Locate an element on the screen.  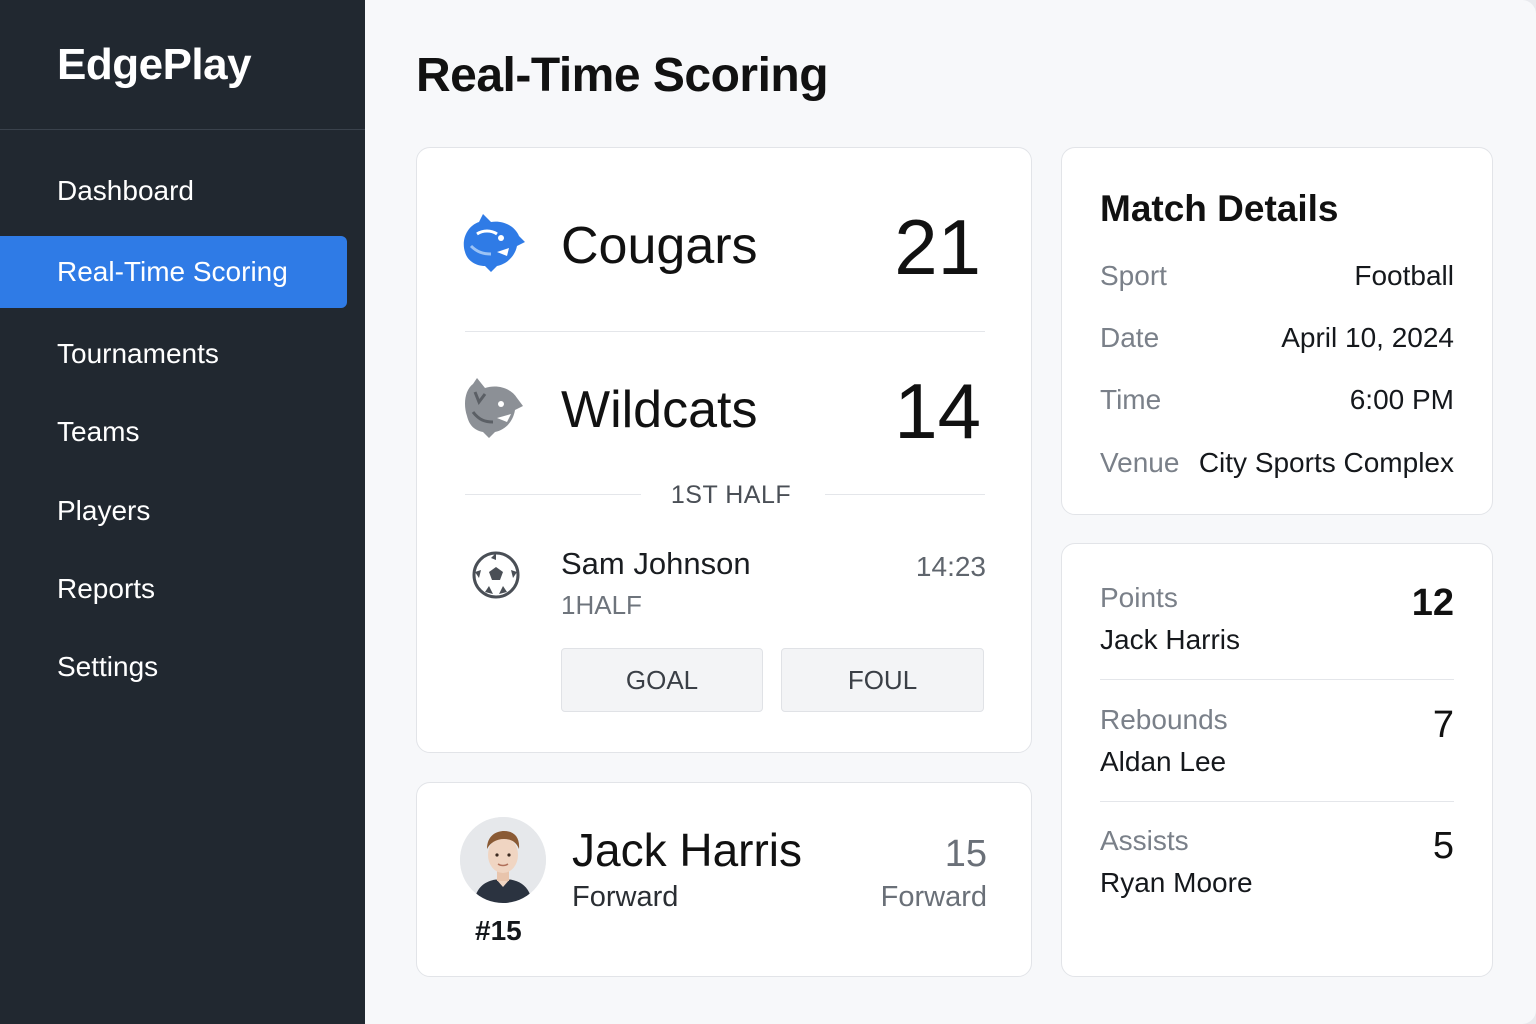
jersey-number: #15 is located at coordinates (498, 930).